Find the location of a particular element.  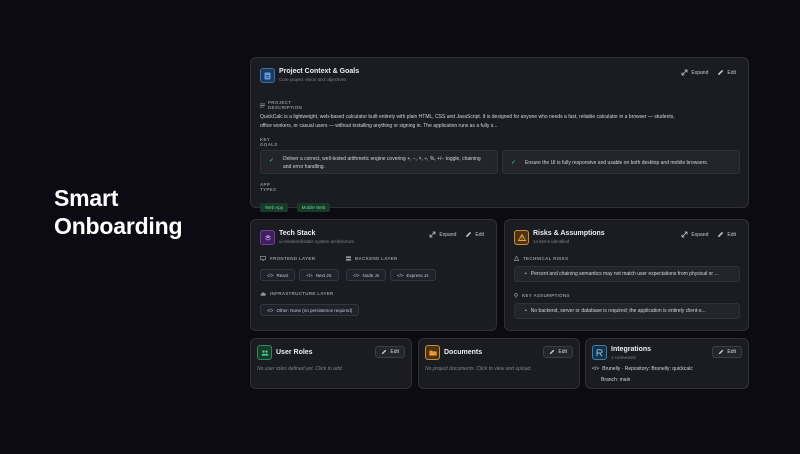

backend-layer-label: BACKEND LAYER is located at coordinates (372, 258).